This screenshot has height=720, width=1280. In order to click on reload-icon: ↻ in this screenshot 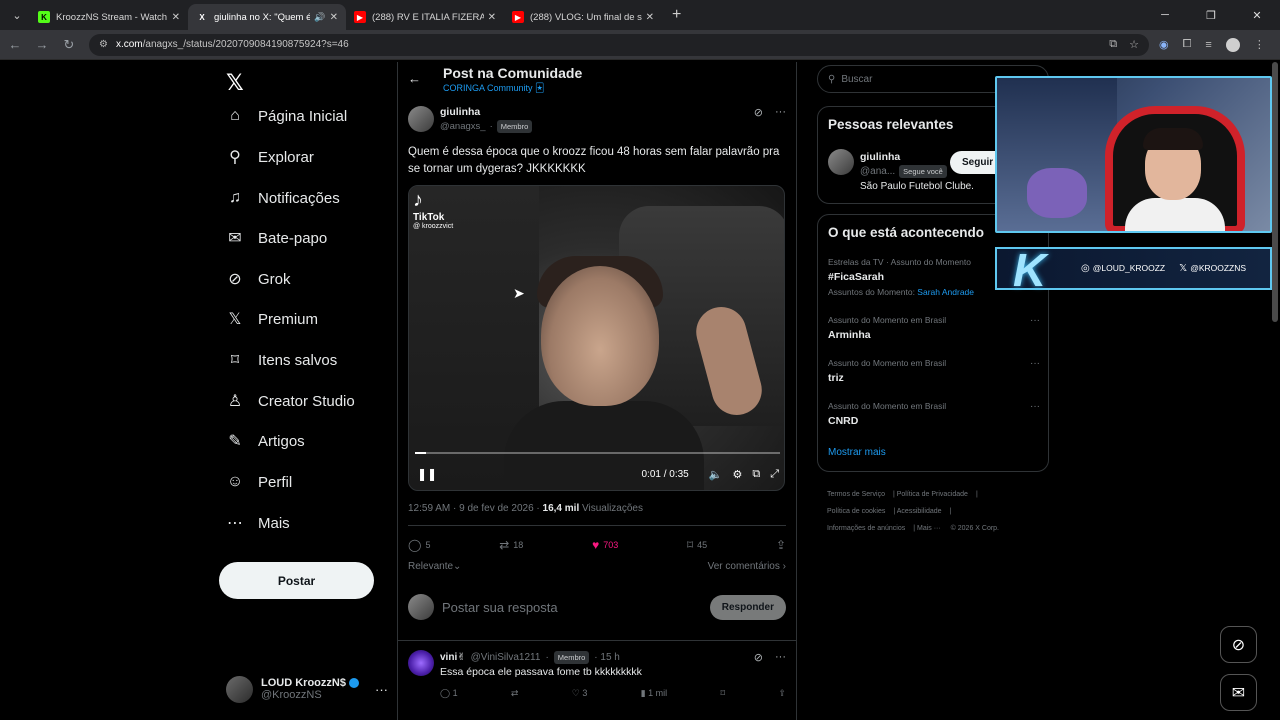, I will do `click(69, 45)`.